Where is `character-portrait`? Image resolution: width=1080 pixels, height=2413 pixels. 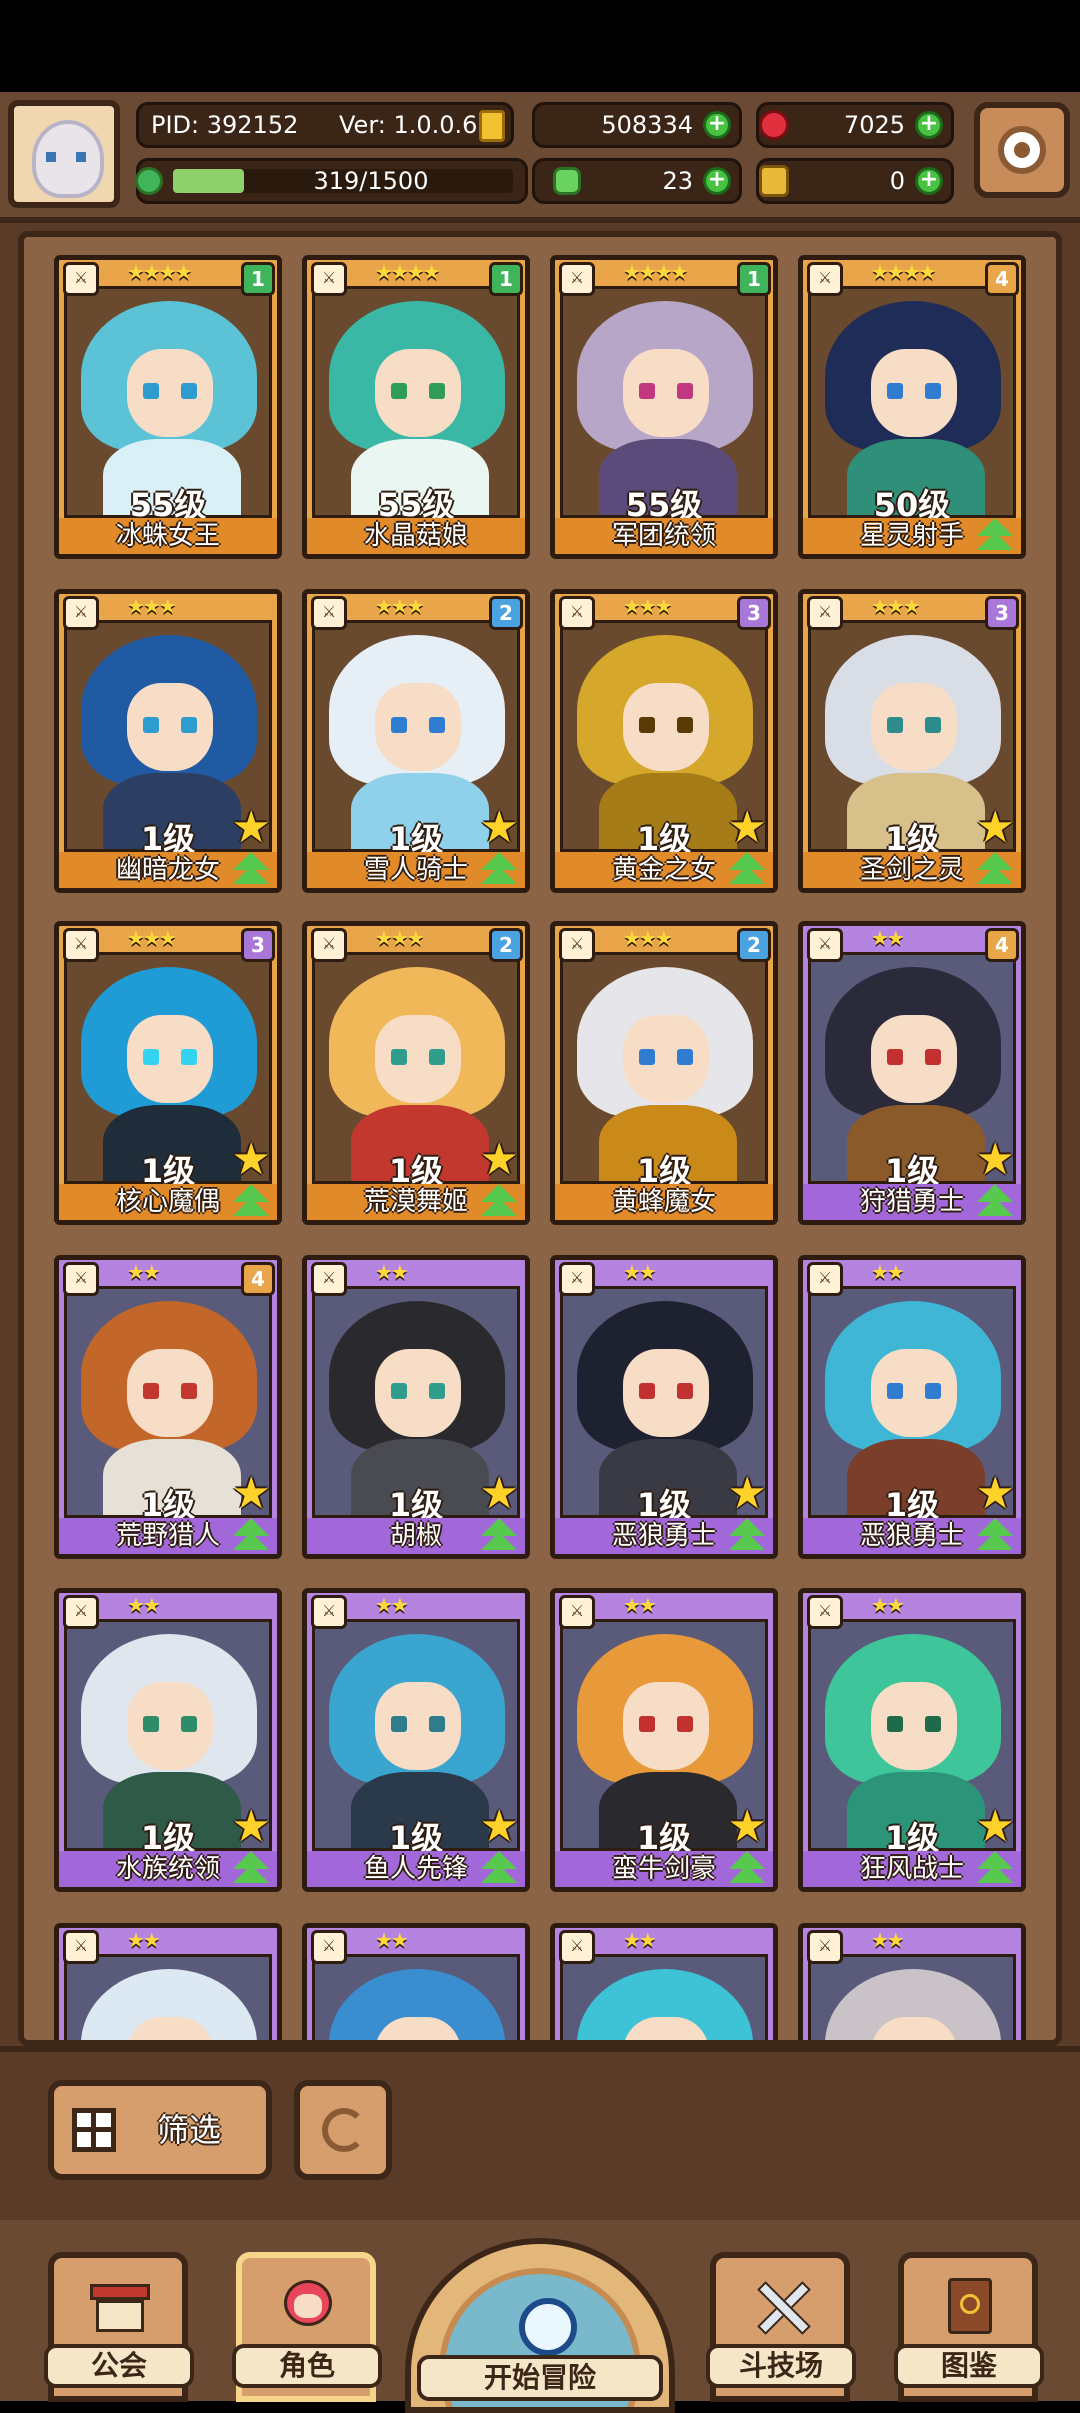
character-portrait is located at coordinates (416, 1997).